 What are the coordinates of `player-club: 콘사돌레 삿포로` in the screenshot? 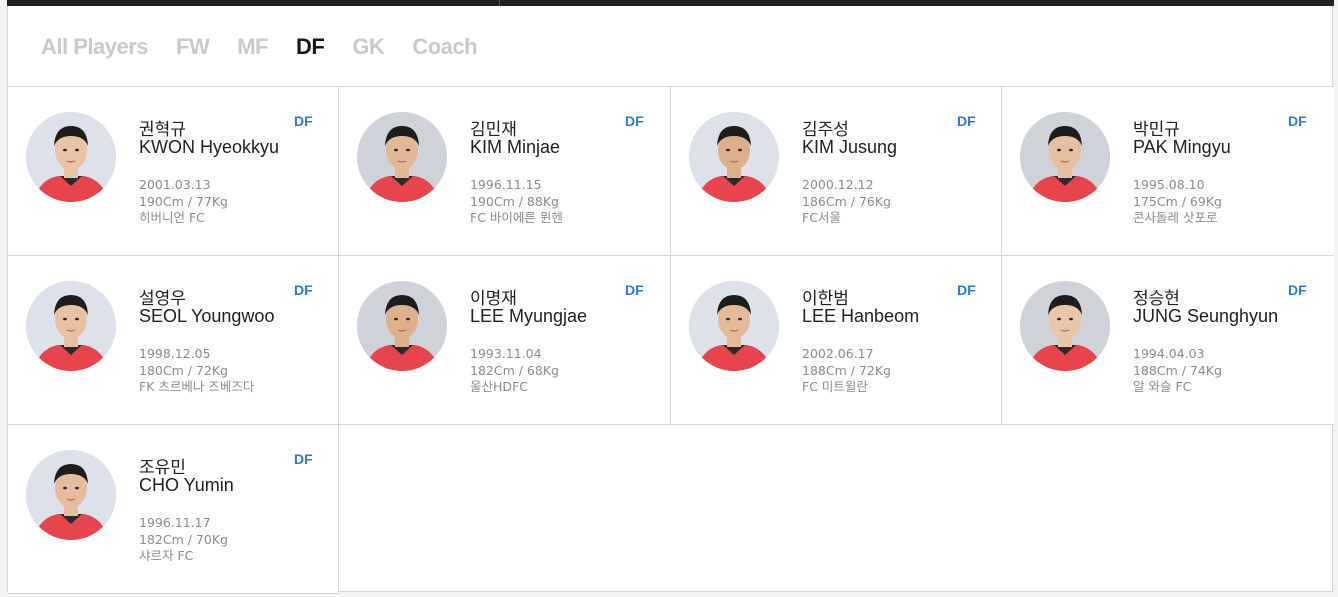 It's located at (1175, 217).